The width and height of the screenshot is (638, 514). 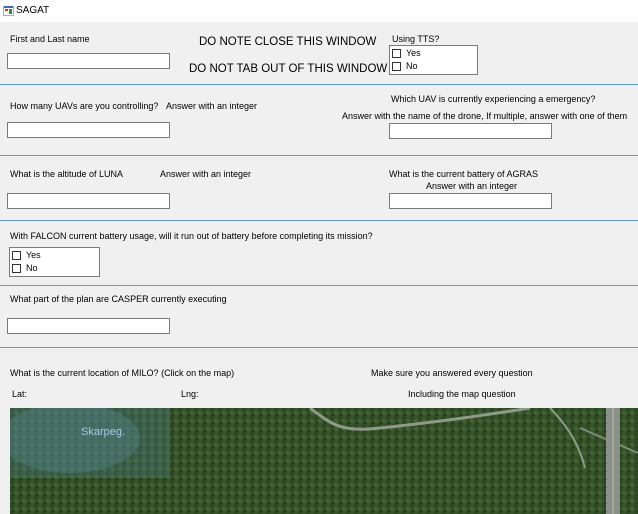 What do you see at coordinates (462, 394) in the screenshot?
I see `reminder-line2: Including the map question` at bounding box center [462, 394].